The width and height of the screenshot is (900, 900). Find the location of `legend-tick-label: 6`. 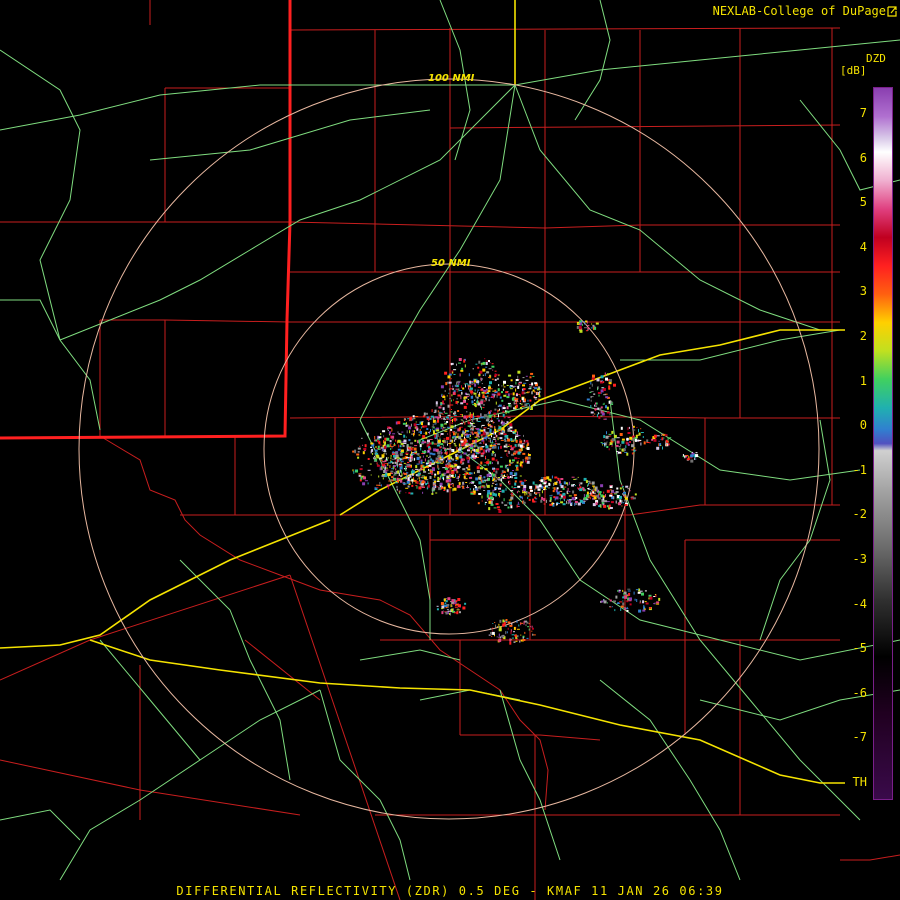

legend-tick-label: 6 is located at coordinates (863, 157).